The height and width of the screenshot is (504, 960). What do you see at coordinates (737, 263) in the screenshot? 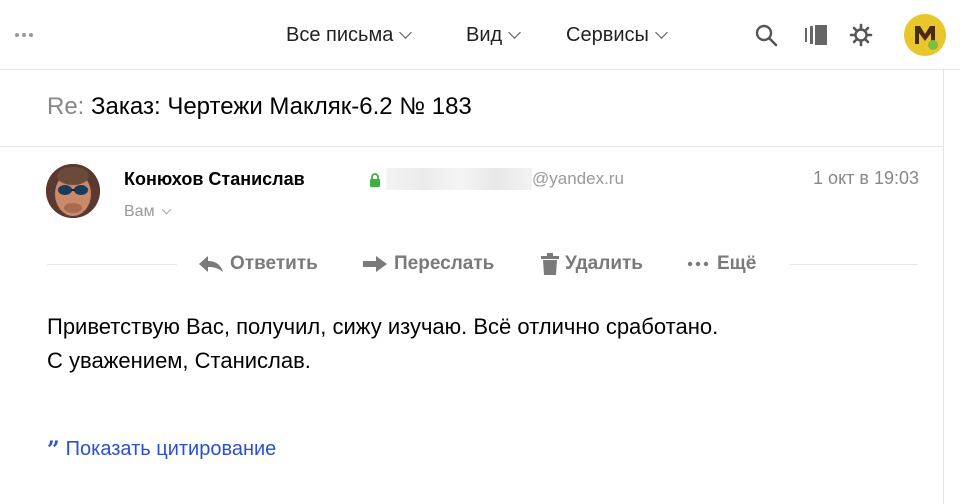
I see `more-label: Ещё` at bounding box center [737, 263].